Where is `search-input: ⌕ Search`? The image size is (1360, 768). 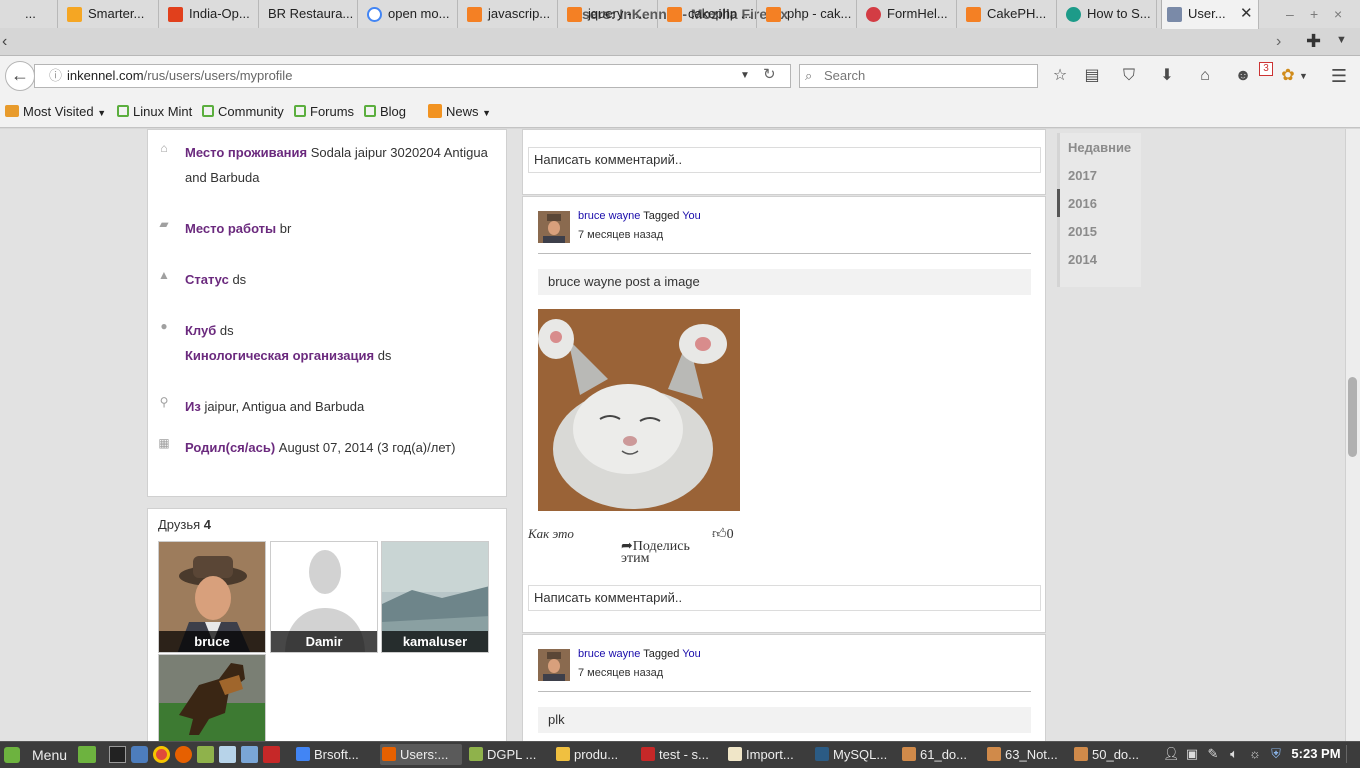
search-input: ⌕ Search is located at coordinates (918, 76).